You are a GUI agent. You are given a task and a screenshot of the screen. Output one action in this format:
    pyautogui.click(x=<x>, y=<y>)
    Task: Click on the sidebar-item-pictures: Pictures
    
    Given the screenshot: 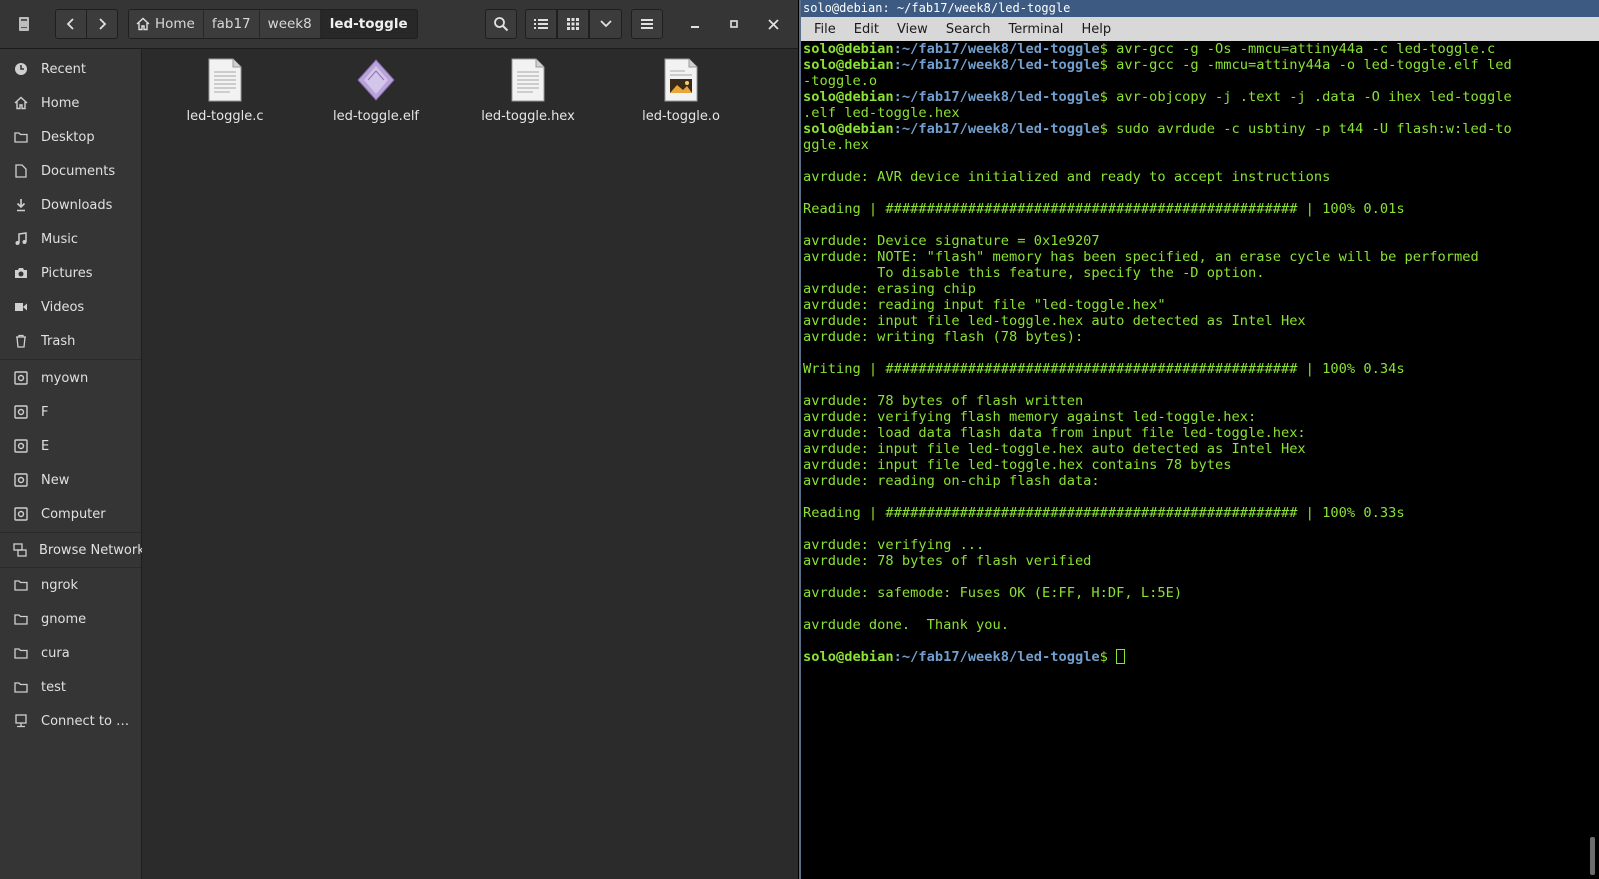 What is the action you would take?
    pyautogui.click(x=70, y=273)
    